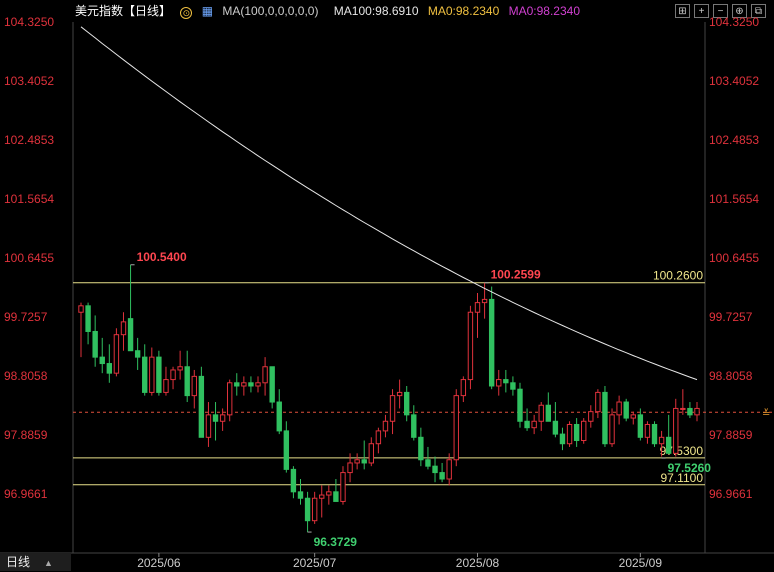  Describe the element at coordinates (35, 562) in the screenshot. I see `period-selector: 日线 ▲` at that location.